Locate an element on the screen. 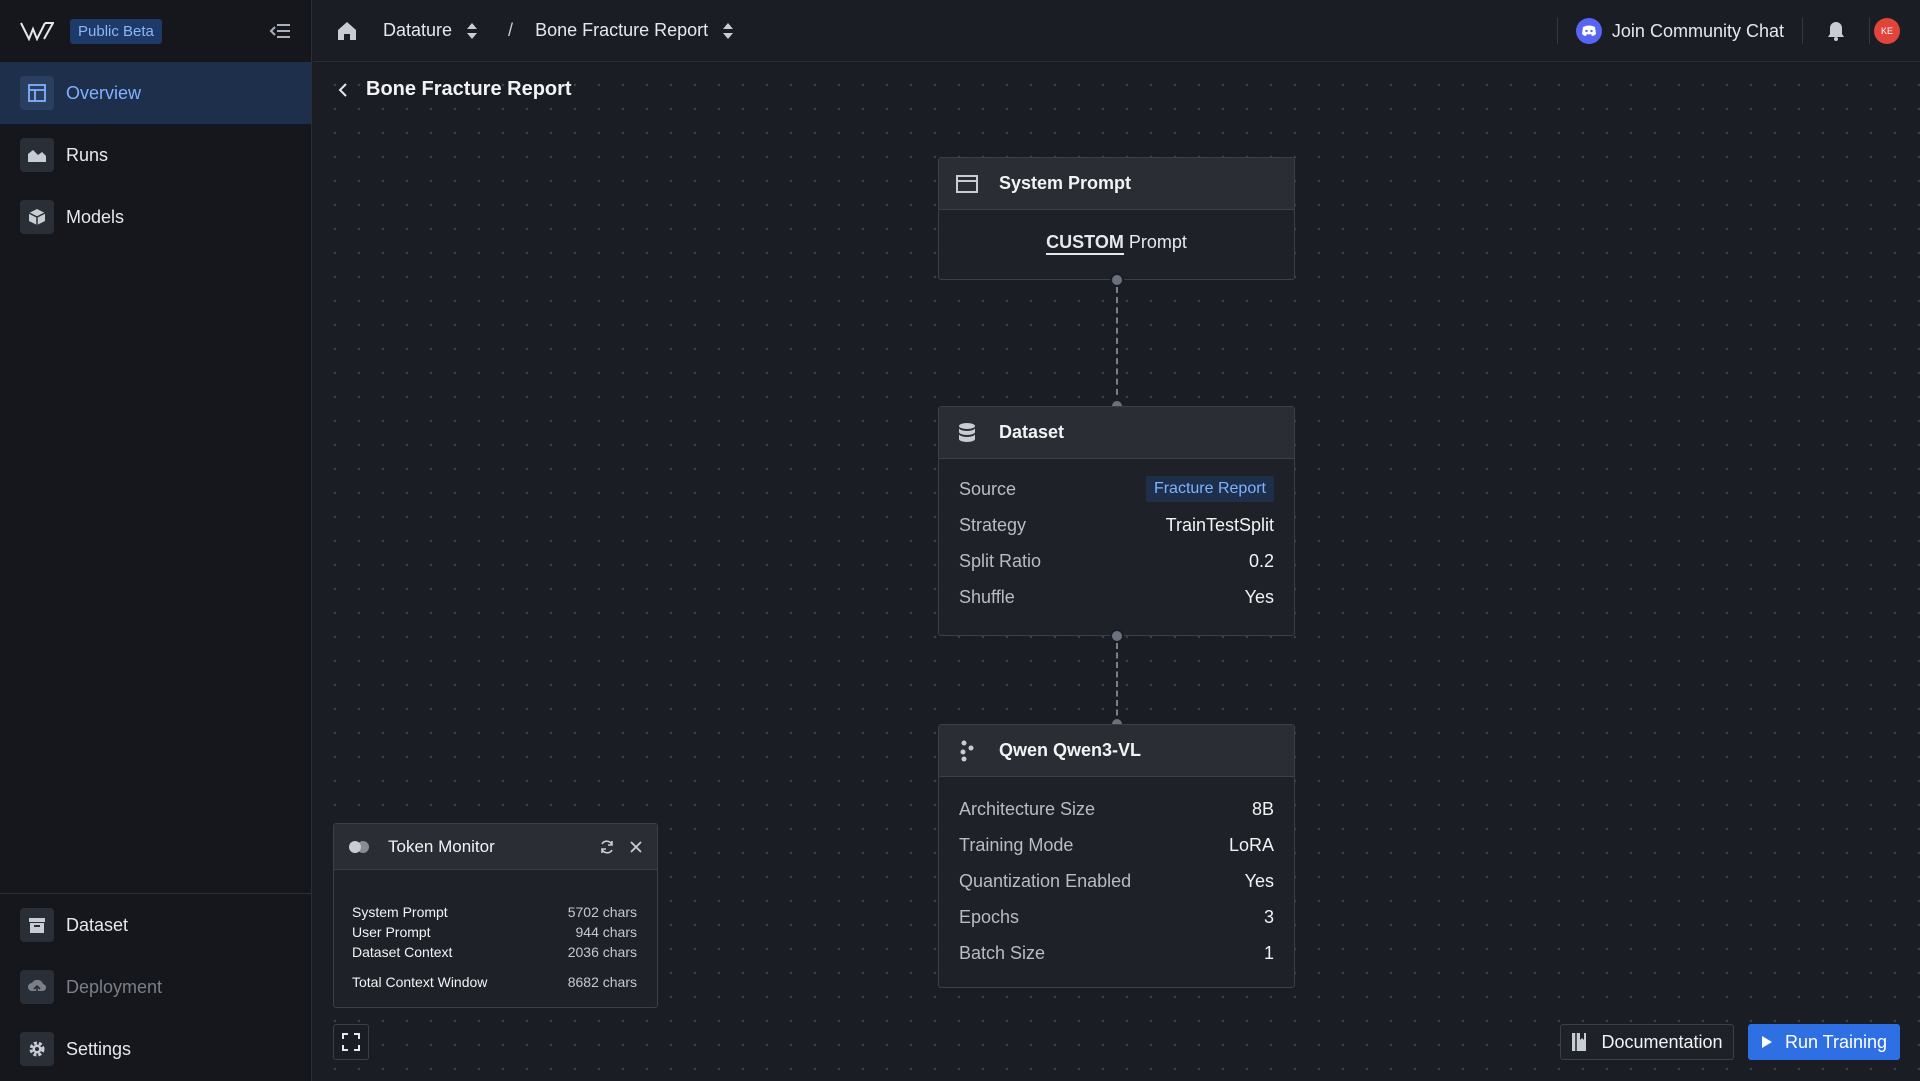  refresh-icon is located at coordinates (607, 847).